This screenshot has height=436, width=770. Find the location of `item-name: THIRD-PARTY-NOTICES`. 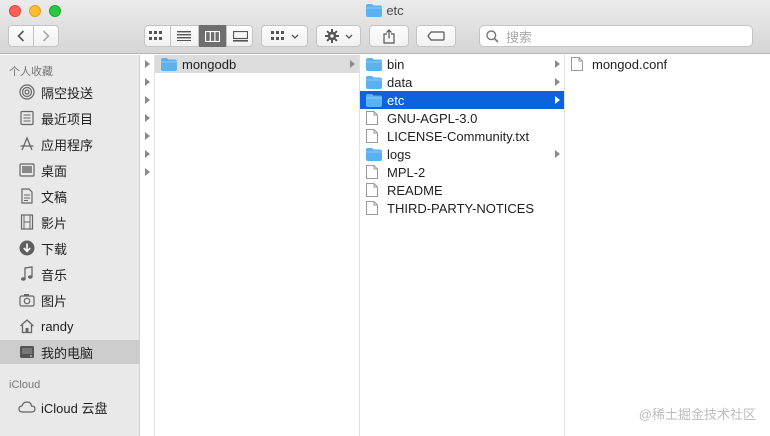

item-name: THIRD-PARTY-NOTICES is located at coordinates (461, 208).